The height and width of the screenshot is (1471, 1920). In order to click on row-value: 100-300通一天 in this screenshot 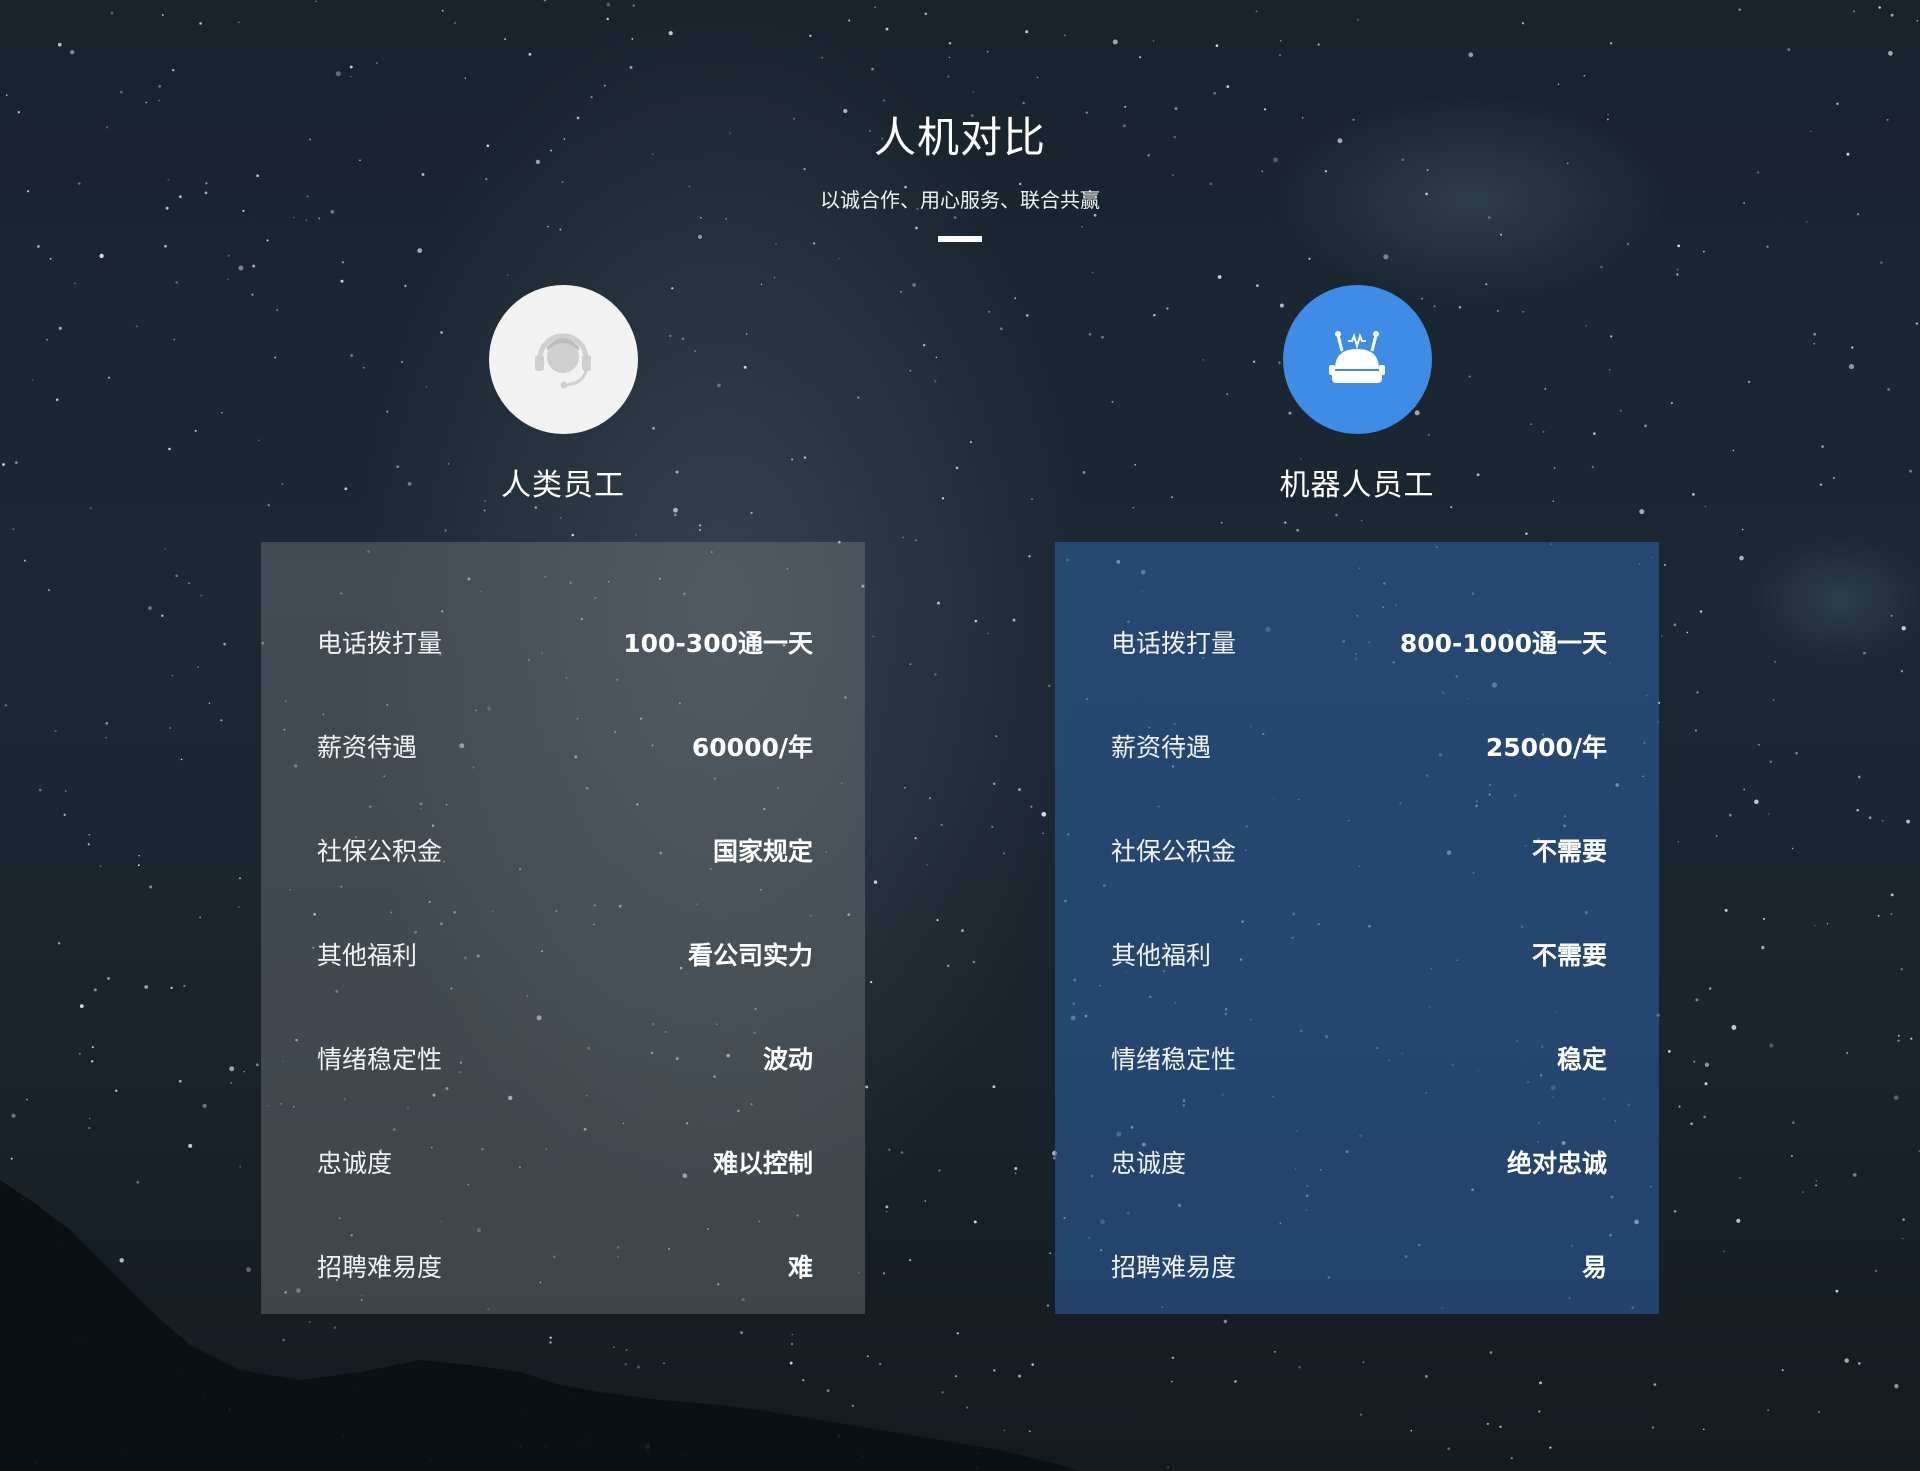, I will do `click(718, 643)`.